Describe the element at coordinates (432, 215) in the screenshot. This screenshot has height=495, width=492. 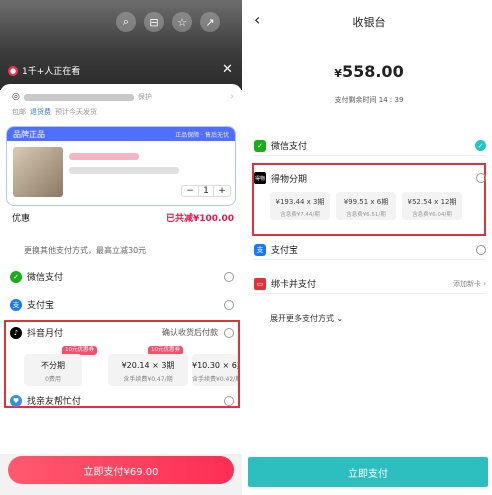
I see `installment-sub: 含息费¥6.04/期` at that location.